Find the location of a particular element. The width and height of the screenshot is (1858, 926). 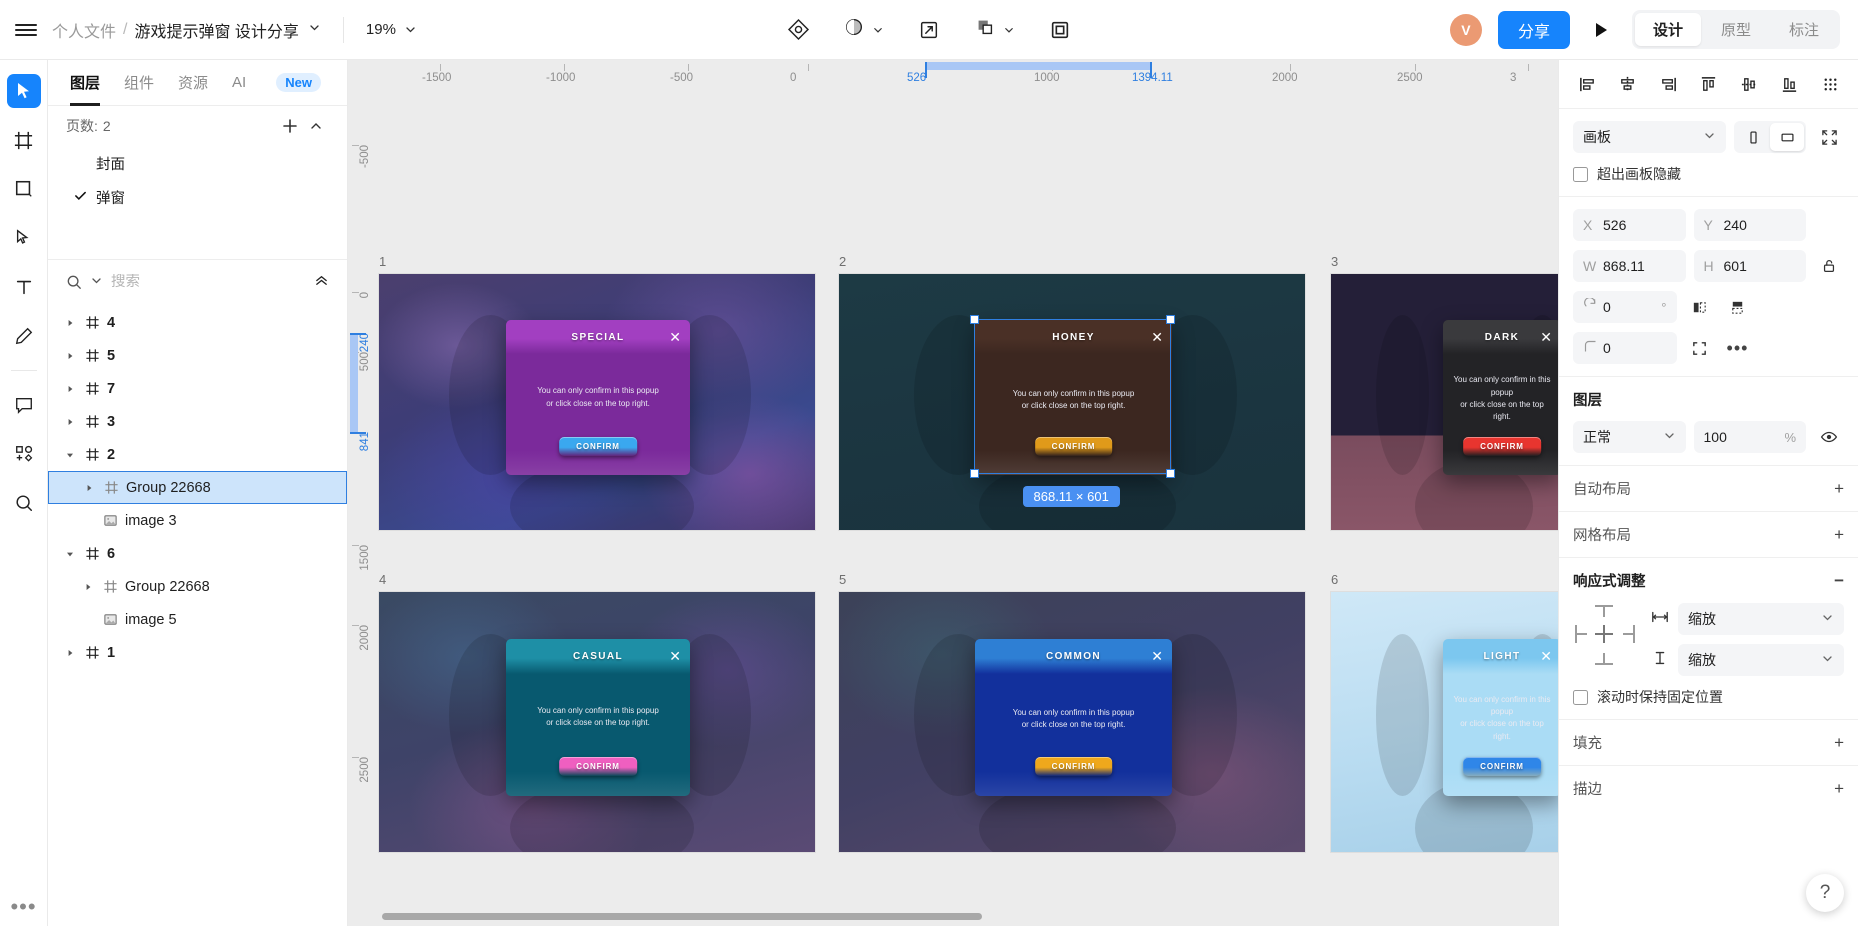

layer-item: 5 is located at coordinates (197, 355).